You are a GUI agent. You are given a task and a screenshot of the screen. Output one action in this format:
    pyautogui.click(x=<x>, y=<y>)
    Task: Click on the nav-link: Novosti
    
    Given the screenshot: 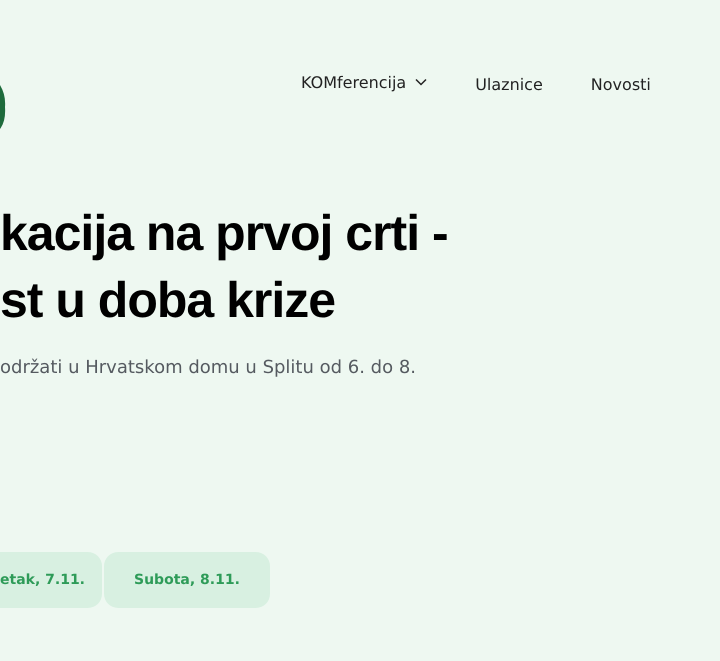 What is the action you would take?
    pyautogui.click(x=620, y=84)
    